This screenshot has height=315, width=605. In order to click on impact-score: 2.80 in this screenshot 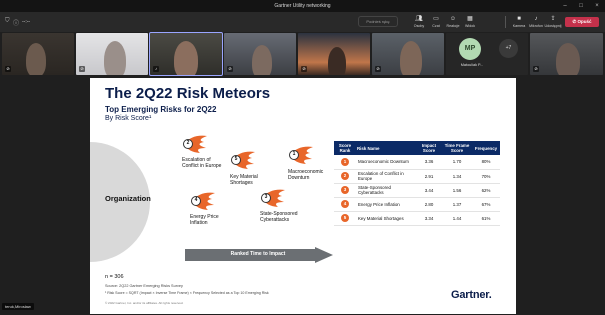, I will do `click(429, 204)`.